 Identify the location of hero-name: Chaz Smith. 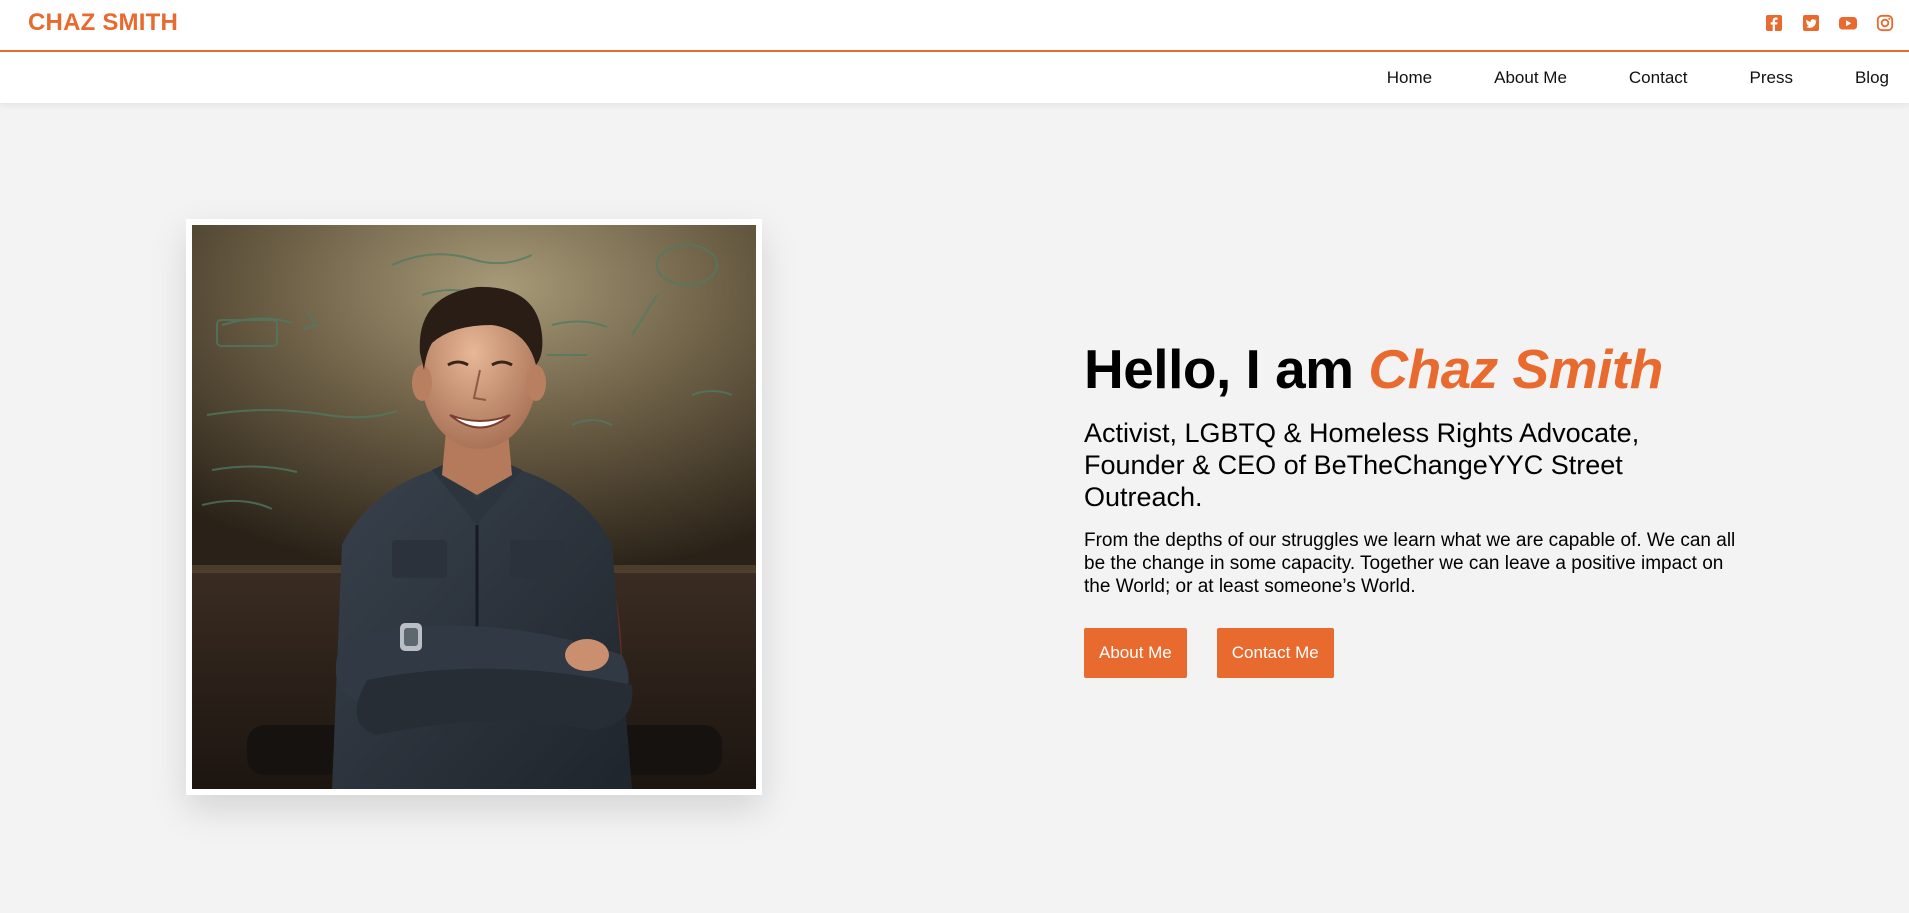
(1515, 369).